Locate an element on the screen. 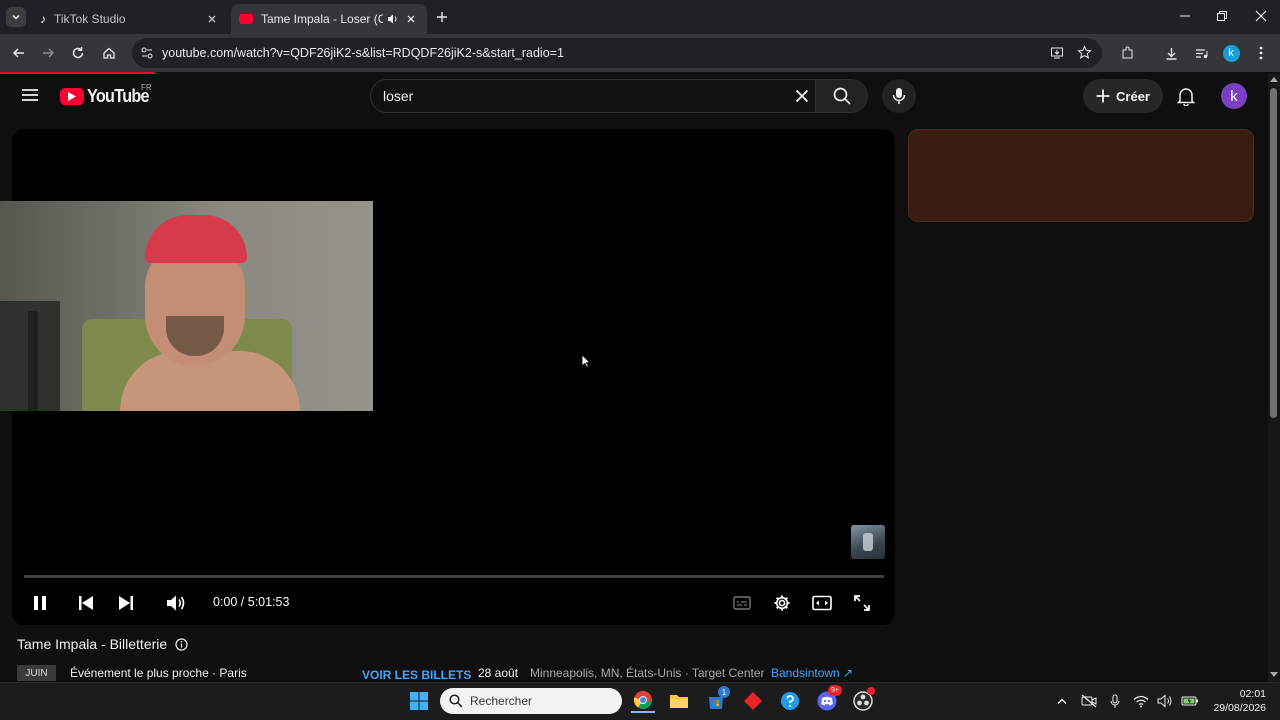 The height and width of the screenshot is (720, 1280). close-window-button is located at coordinates (1261, 16).